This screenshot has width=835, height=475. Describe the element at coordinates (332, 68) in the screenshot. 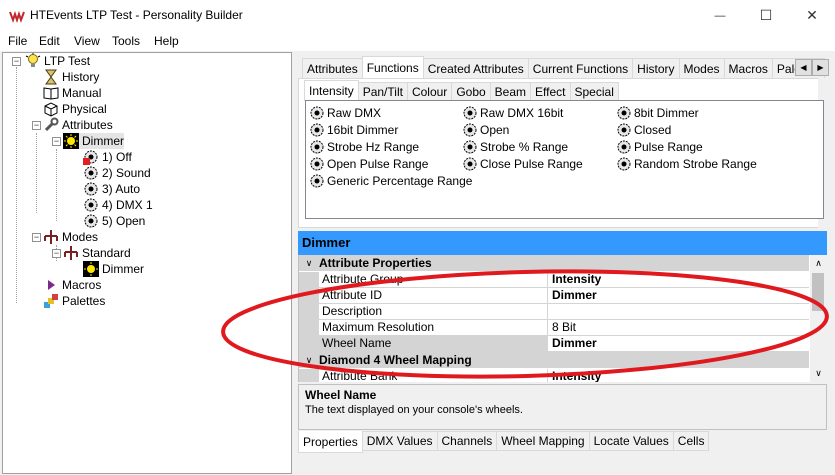

I see `tab-attributes: Attributes` at that location.